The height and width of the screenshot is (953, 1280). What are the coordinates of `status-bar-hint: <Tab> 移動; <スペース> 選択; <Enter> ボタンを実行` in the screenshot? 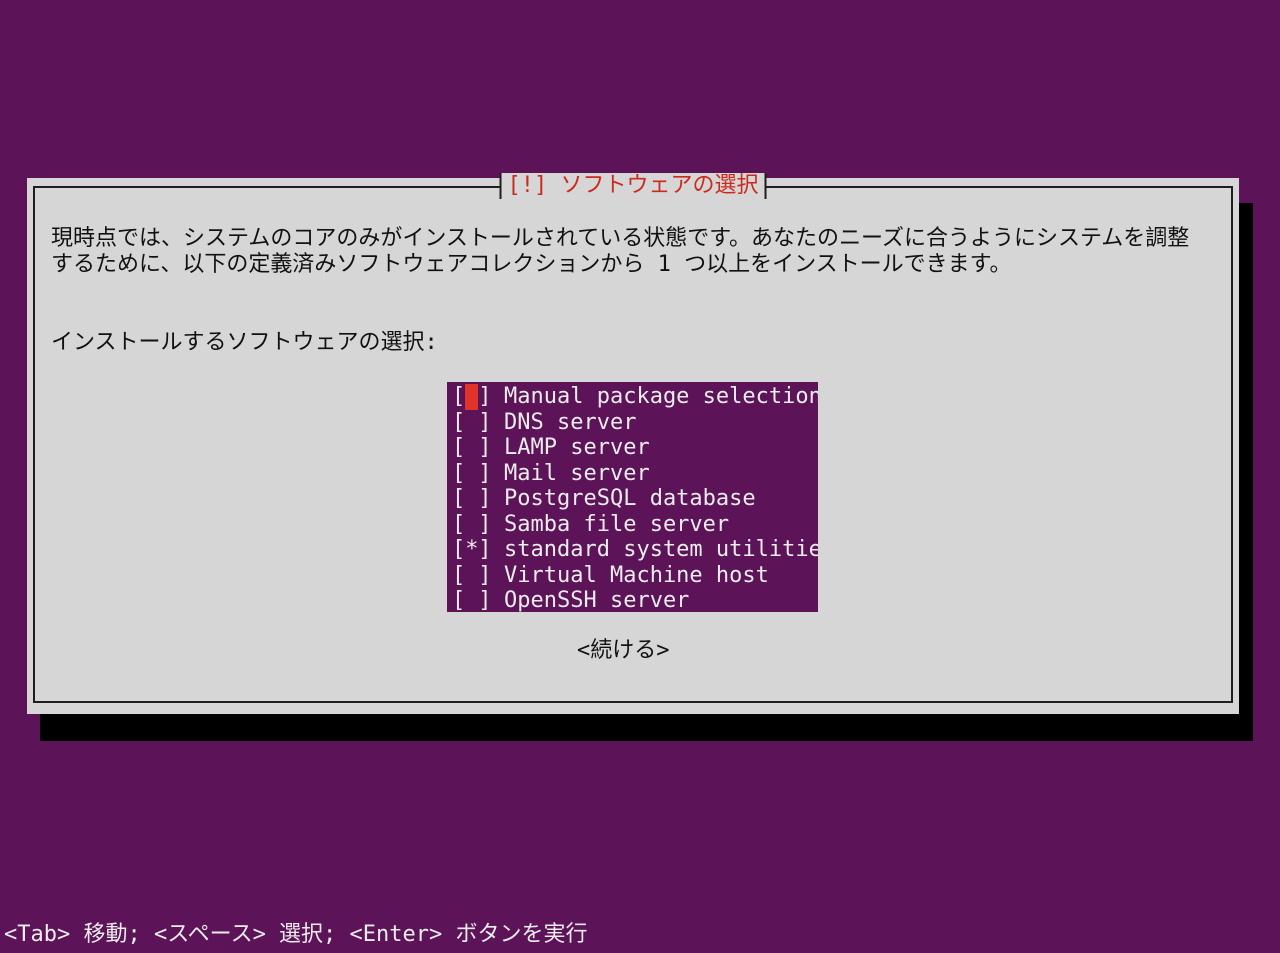 It's located at (296, 934).